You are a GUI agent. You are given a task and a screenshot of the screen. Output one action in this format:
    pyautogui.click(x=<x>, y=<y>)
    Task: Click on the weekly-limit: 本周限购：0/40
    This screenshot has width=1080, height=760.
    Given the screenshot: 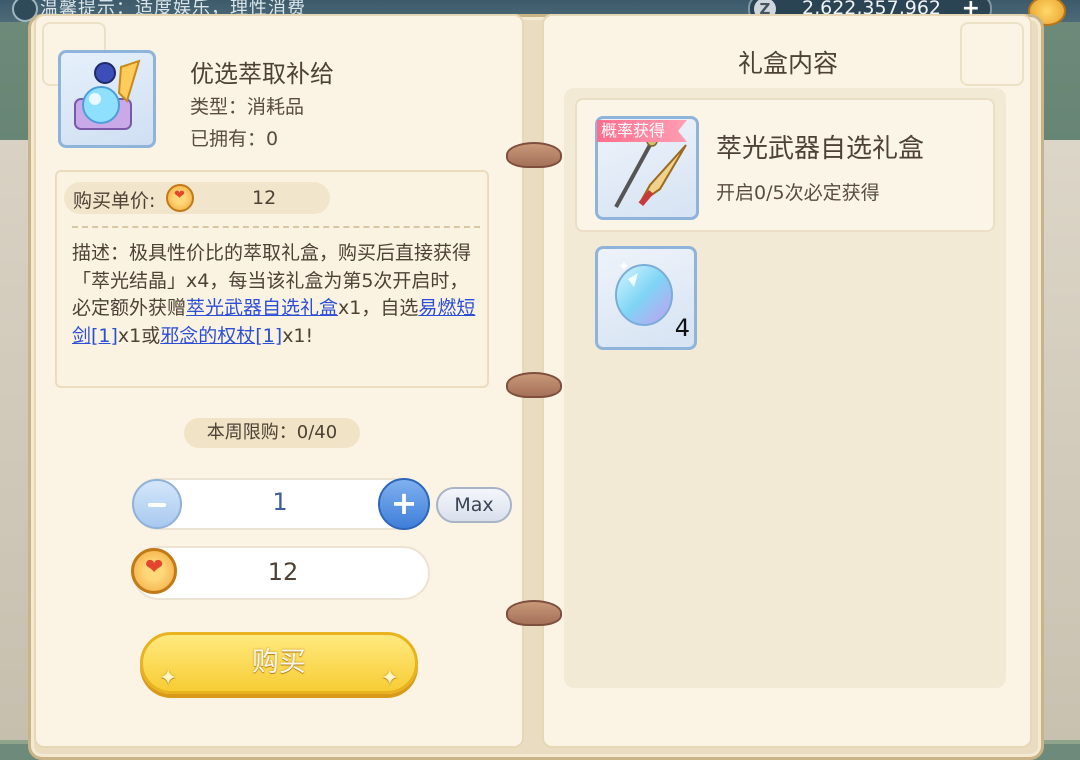 What is the action you would take?
    pyautogui.click(x=272, y=433)
    